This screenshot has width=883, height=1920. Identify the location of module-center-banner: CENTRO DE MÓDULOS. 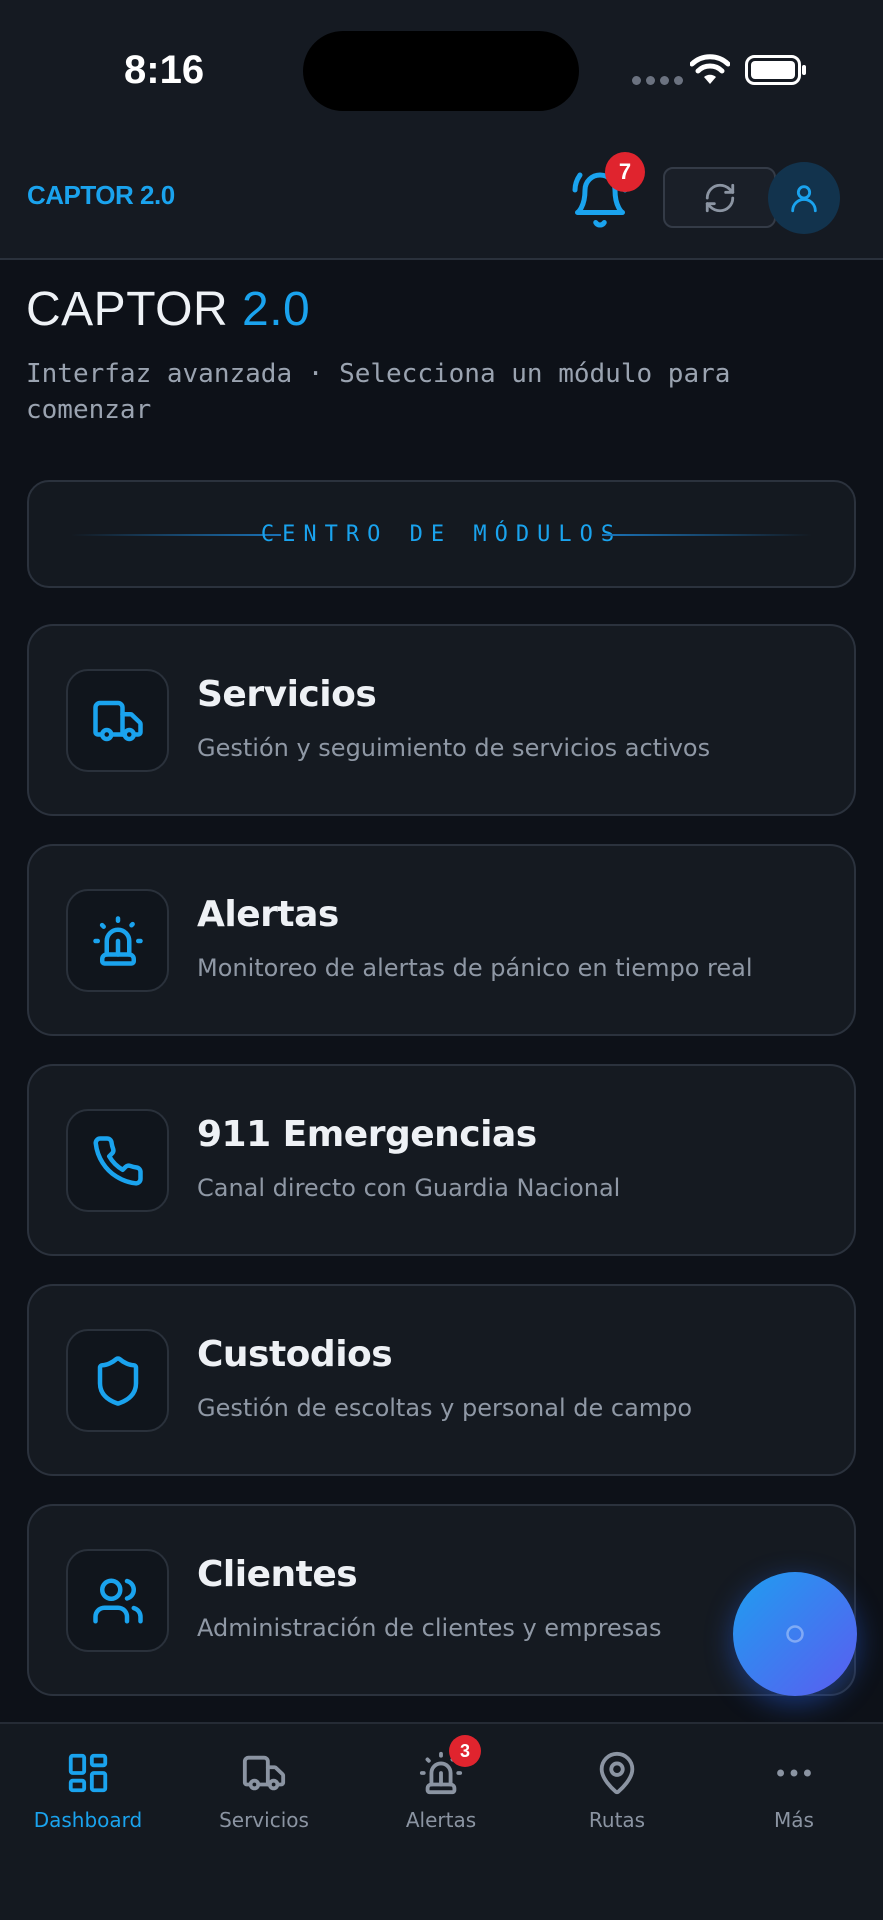
(441, 534).